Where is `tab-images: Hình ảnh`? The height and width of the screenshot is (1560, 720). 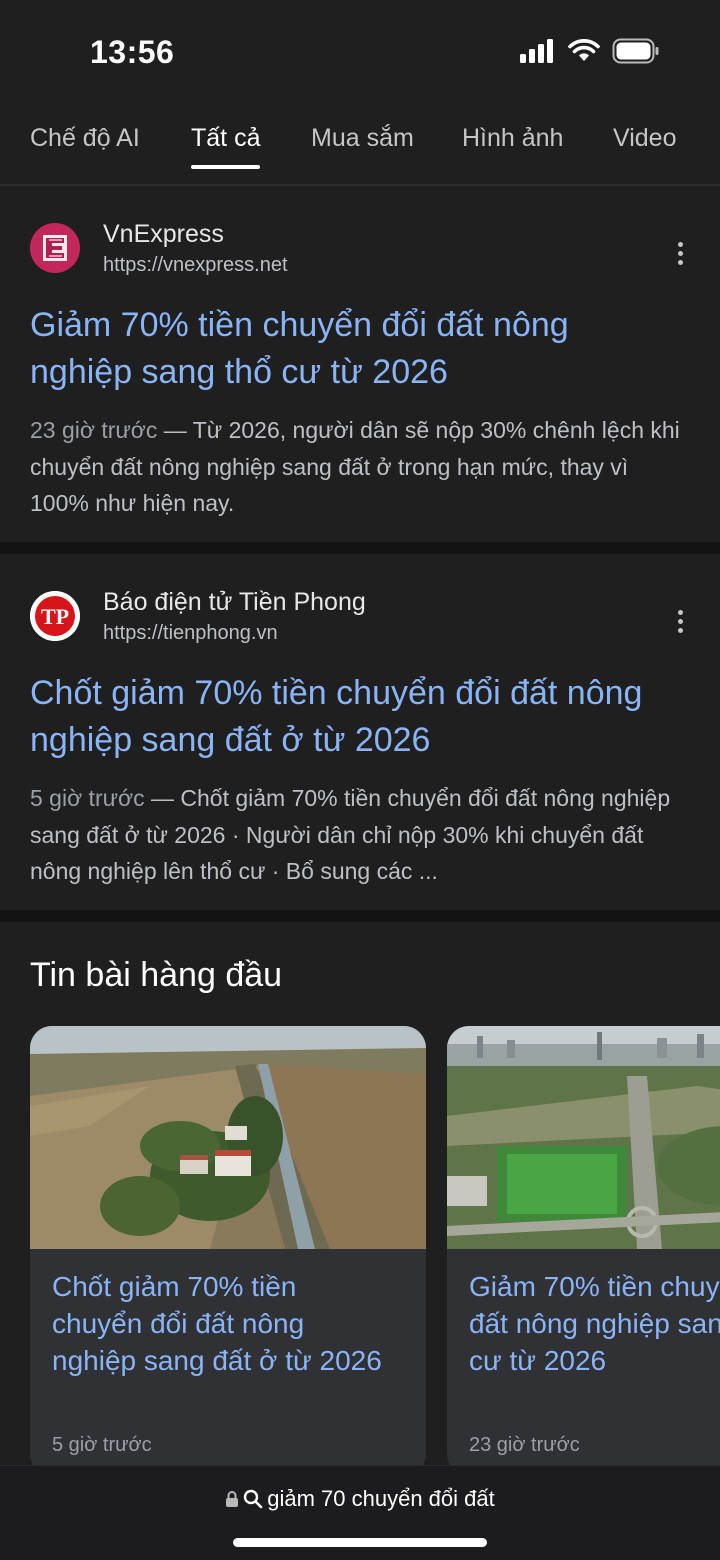 tab-images: Hình ảnh is located at coordinates (512, 138).